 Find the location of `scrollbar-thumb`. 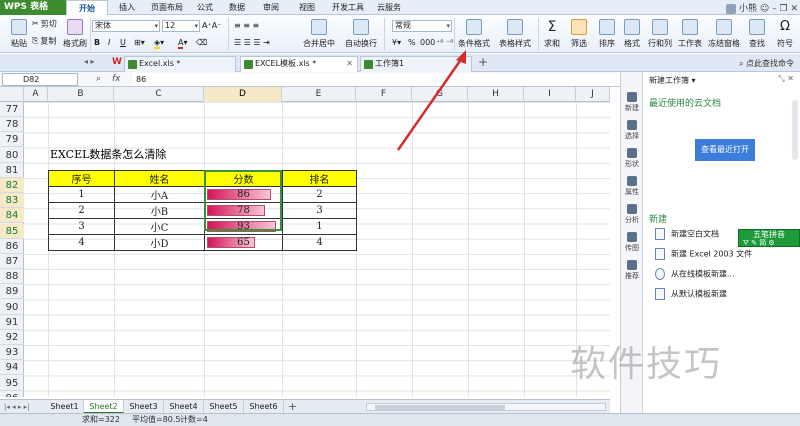

scrollbar-thumb is located at coordinates (440, 407).